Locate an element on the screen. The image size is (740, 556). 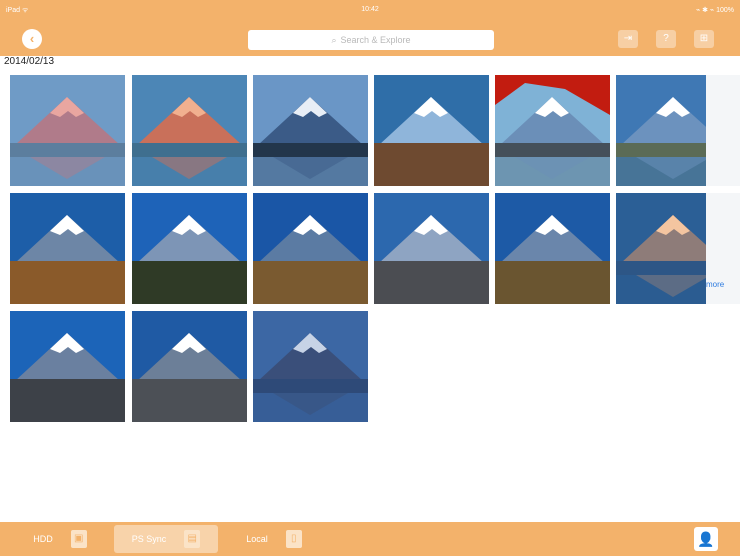
battery-status: ⌁ ✱ ⌁ 100% is located at coordinates (714, 10).